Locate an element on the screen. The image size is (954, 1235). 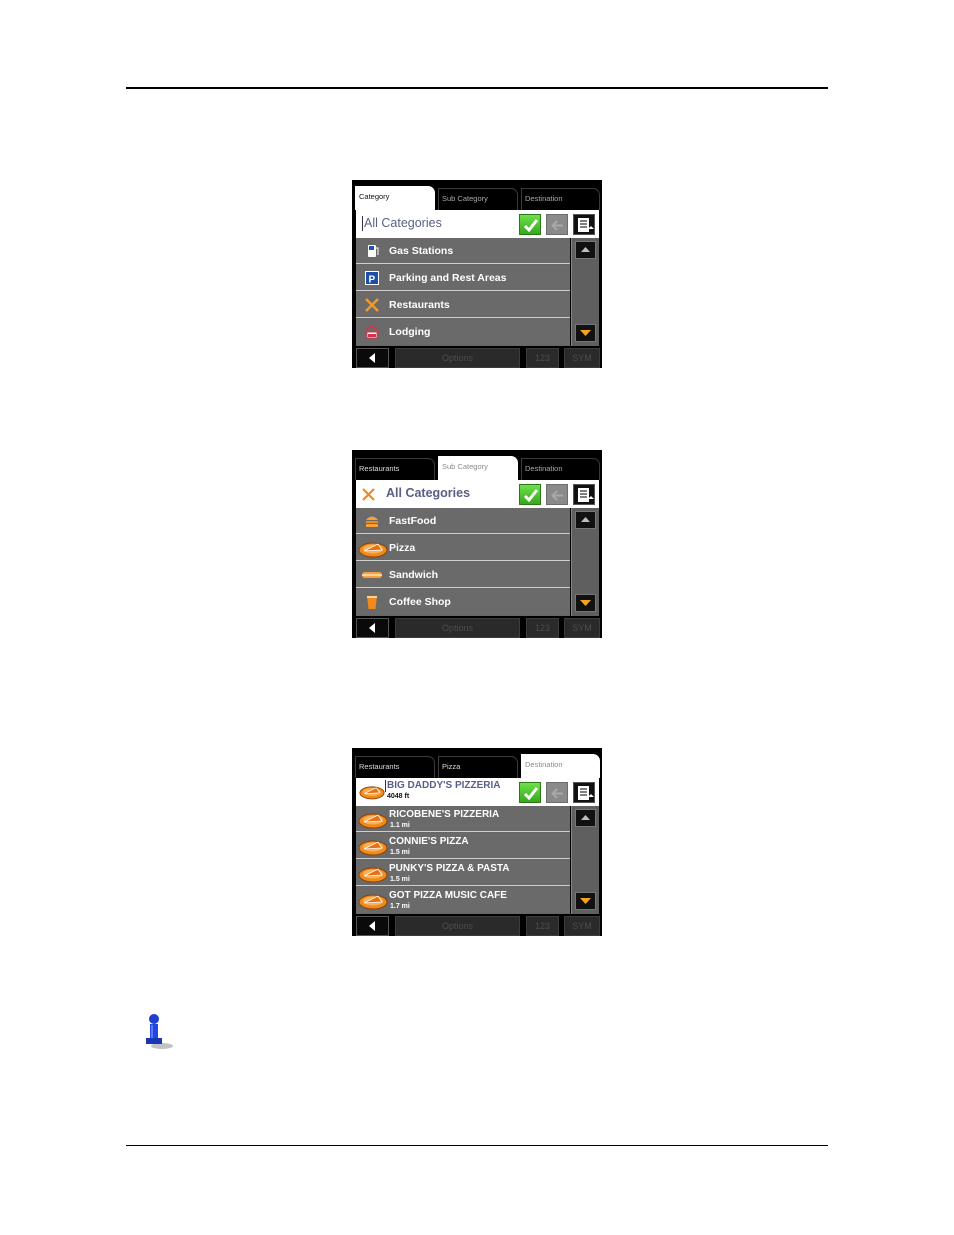
svg-text: P is located at coordinates (372, 280).